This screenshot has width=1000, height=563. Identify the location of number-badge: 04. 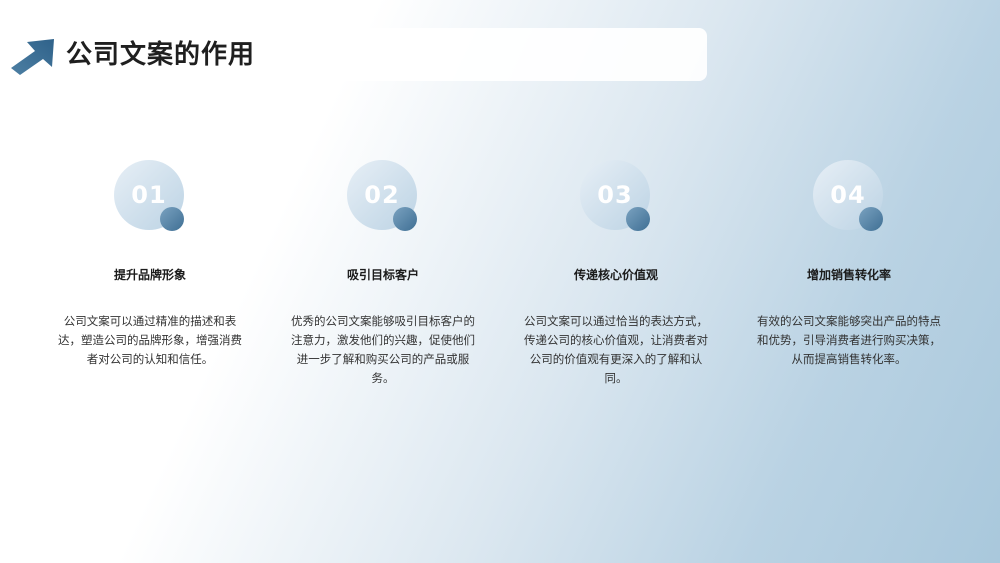
(849, 196).